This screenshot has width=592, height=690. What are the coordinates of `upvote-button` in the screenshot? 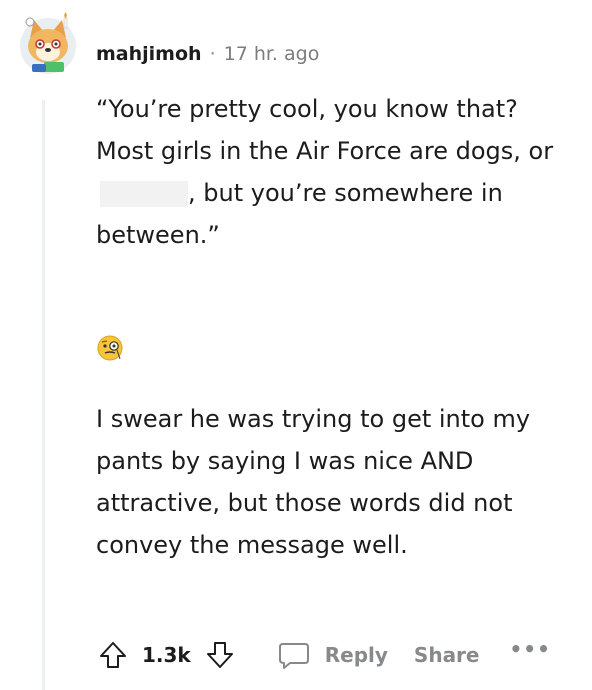 It's located at (113, 655).